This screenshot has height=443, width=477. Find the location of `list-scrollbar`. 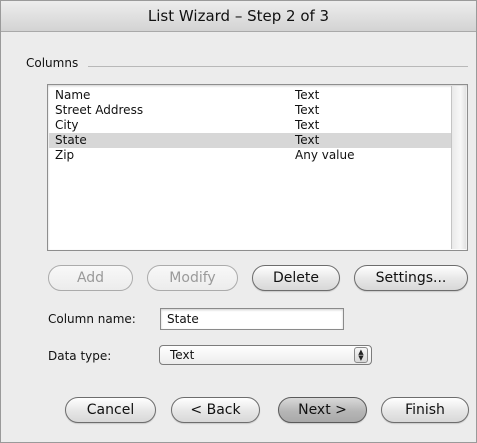

list-scrollbar is located at coordinates (458, 167).